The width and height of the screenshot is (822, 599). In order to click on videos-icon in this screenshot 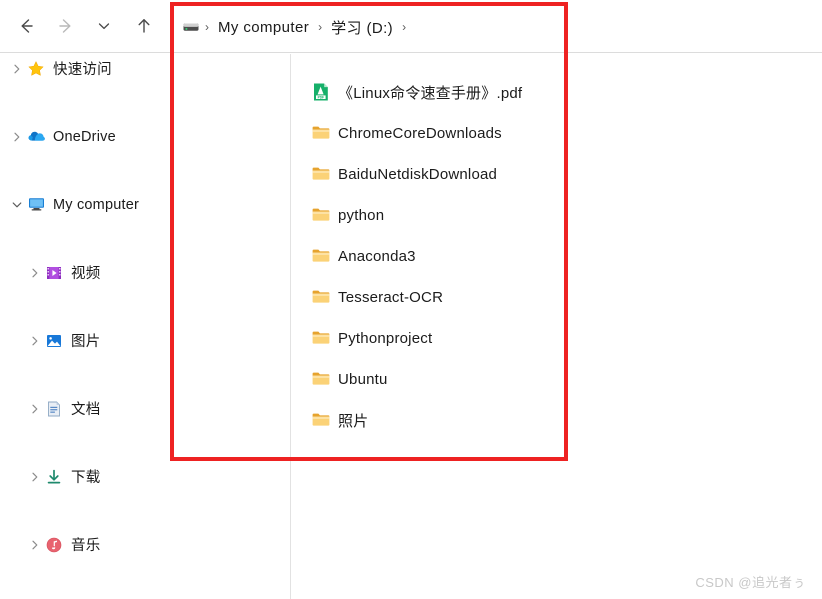, I will do `click(54, 273)`.